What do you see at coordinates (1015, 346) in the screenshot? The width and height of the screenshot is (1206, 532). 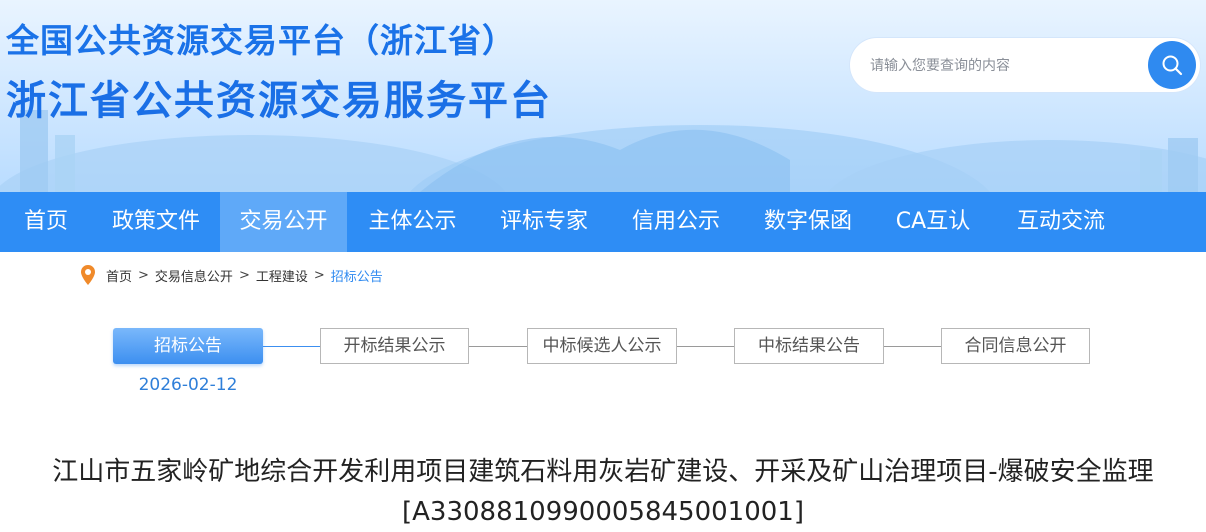 I see `step-contract-info: 合同信息公开` at bounding box center [1015, 346].